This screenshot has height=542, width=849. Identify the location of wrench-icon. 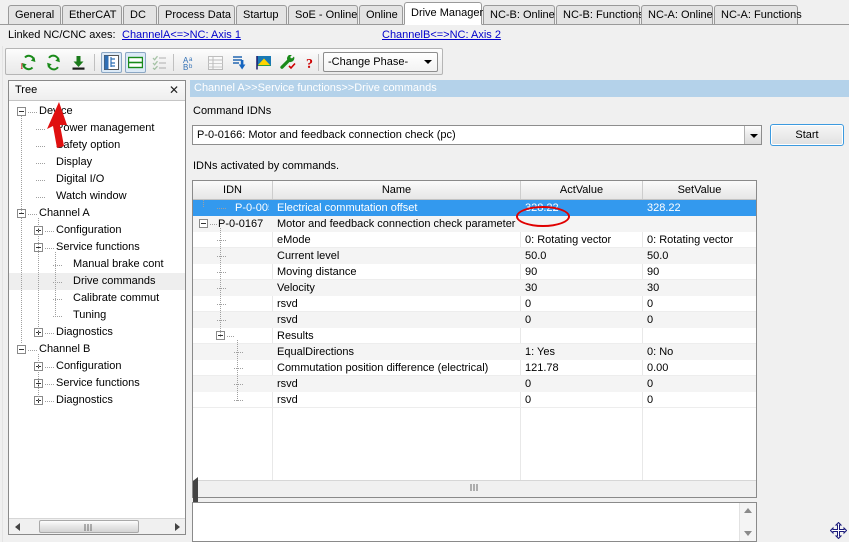
(287, 62).